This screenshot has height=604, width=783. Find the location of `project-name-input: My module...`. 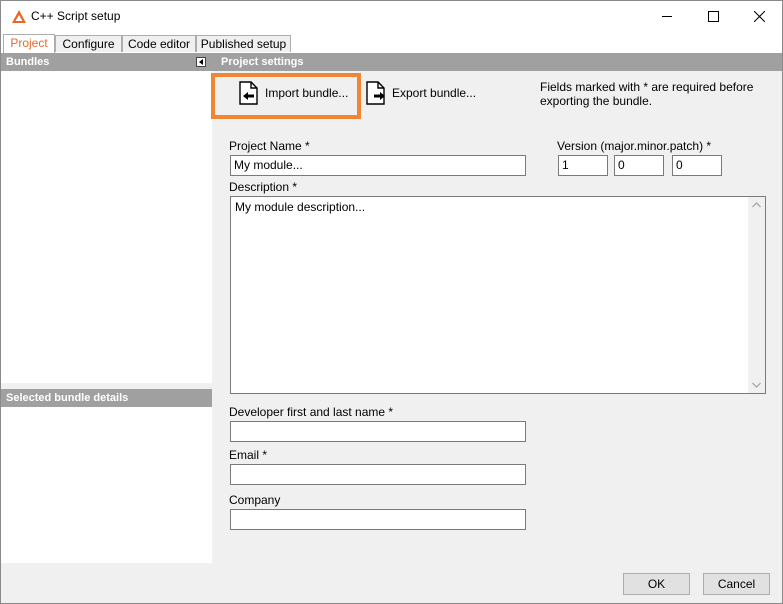

project-name-input: My module... is located at coordinates (378, 165).